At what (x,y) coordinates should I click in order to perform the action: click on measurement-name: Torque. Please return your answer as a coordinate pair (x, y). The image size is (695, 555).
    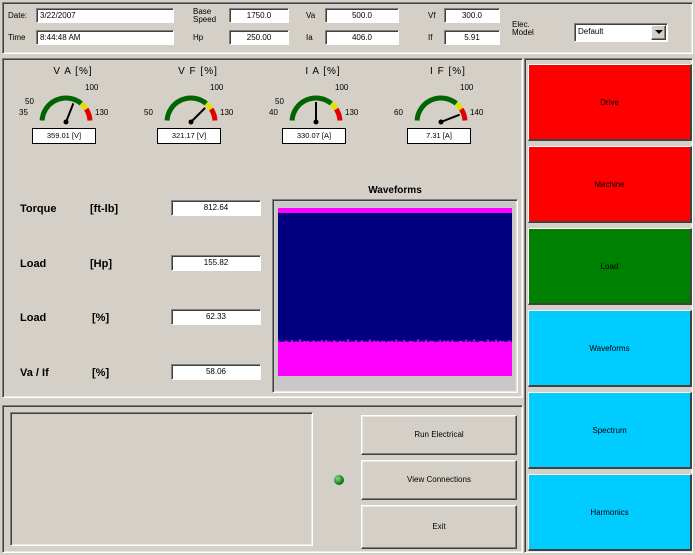
    Looking at the image, I should click on (38, 209).